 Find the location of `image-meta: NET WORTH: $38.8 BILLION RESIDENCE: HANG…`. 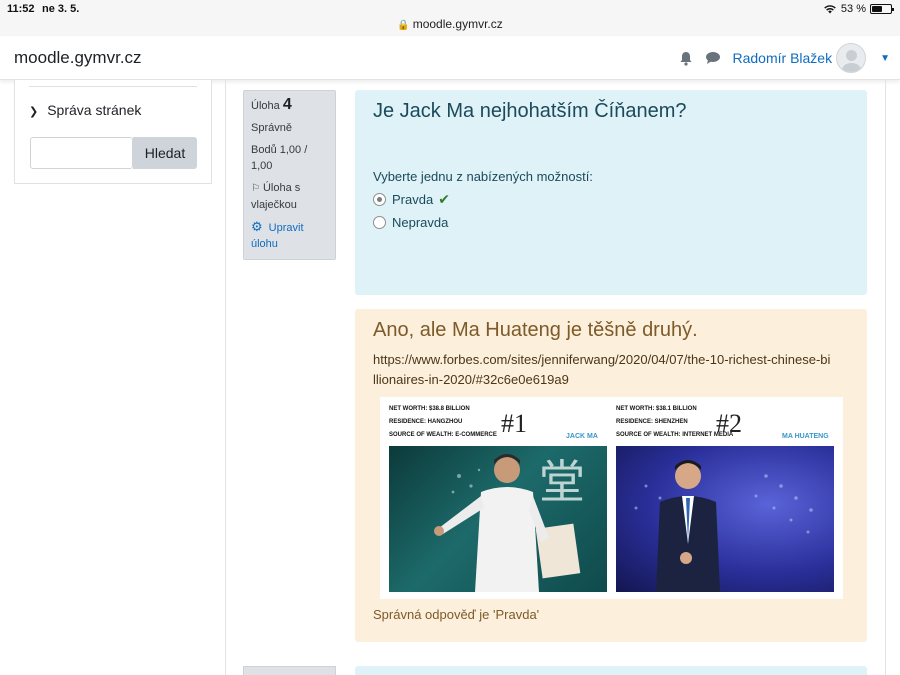

image-meta: NET WORTH: $38.8 BILLION RESIDENCE: HANG… is located at coordinates (443, 422).